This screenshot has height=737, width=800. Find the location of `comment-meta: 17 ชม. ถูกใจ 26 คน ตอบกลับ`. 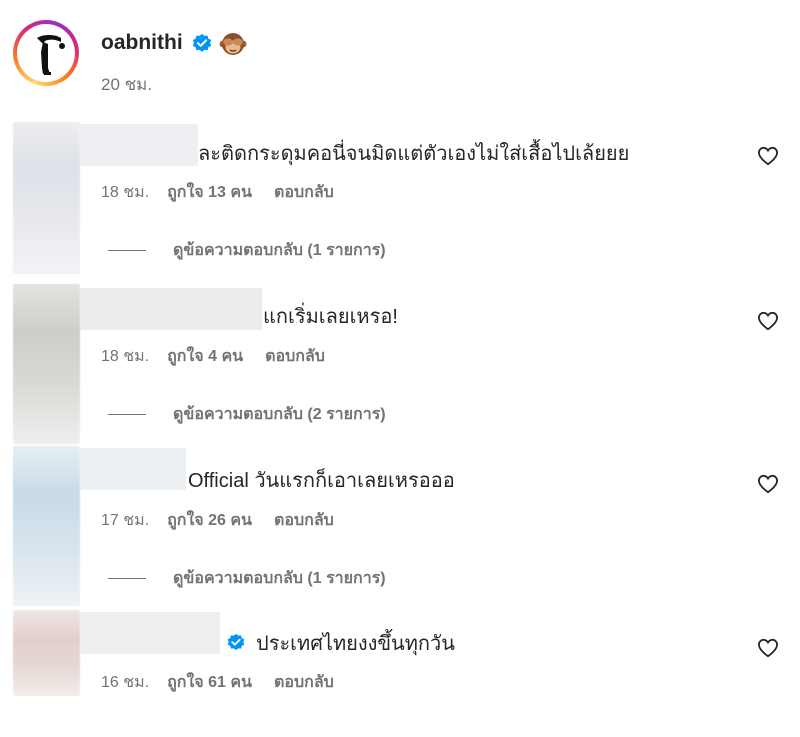

comment-meta: 17 ชม. ถูกใจ 26 คน ตอบกลับ is located at coordinates (217, 520).